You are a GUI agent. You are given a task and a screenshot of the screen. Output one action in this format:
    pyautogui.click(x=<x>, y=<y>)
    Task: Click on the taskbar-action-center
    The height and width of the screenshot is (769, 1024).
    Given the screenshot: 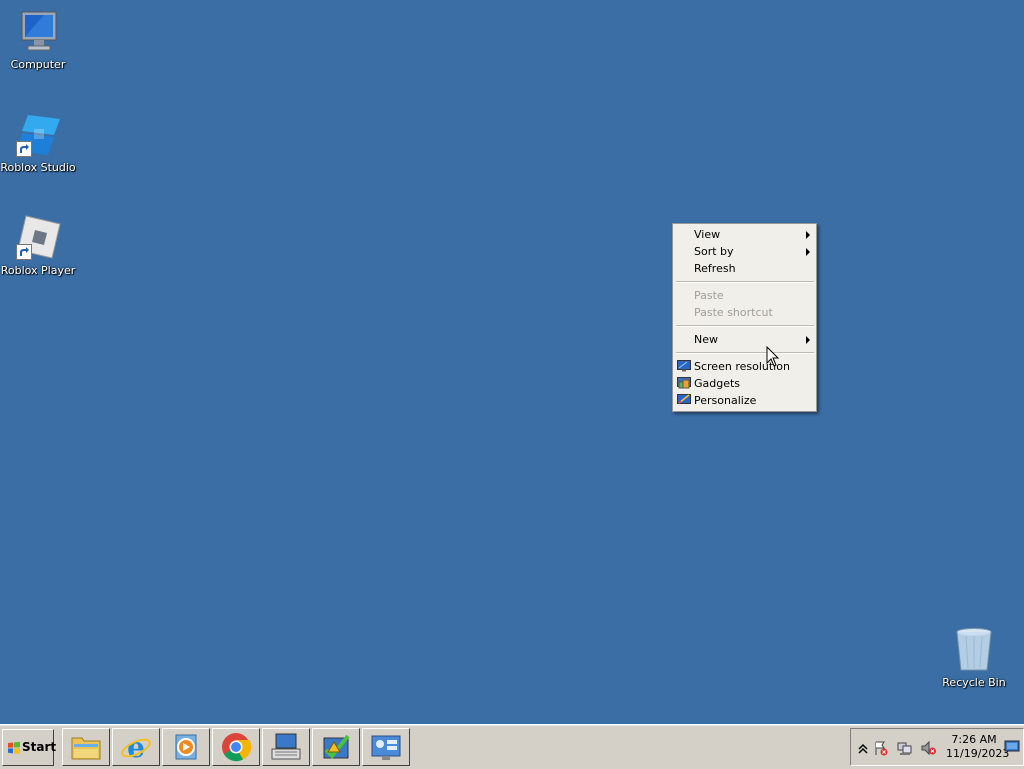 What is the action you would take?
    pyautogui.click(x=336, y=747)
    